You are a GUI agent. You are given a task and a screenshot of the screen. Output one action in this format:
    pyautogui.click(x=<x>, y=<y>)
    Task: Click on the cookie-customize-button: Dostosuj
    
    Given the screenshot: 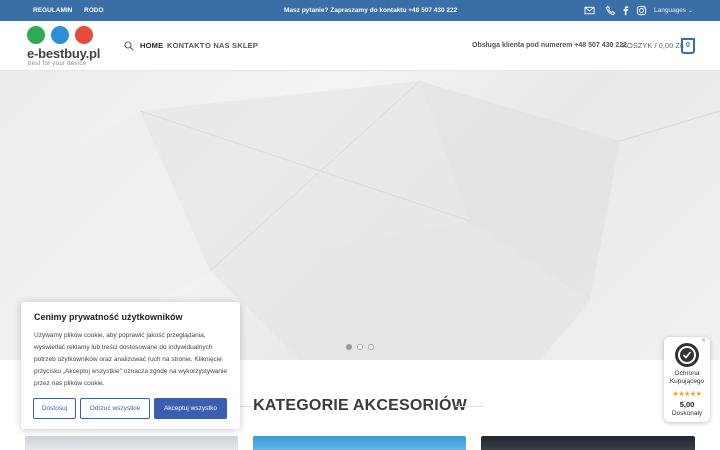 What is the action you would take?
    pyautogui.click(x=54, y=408)
    